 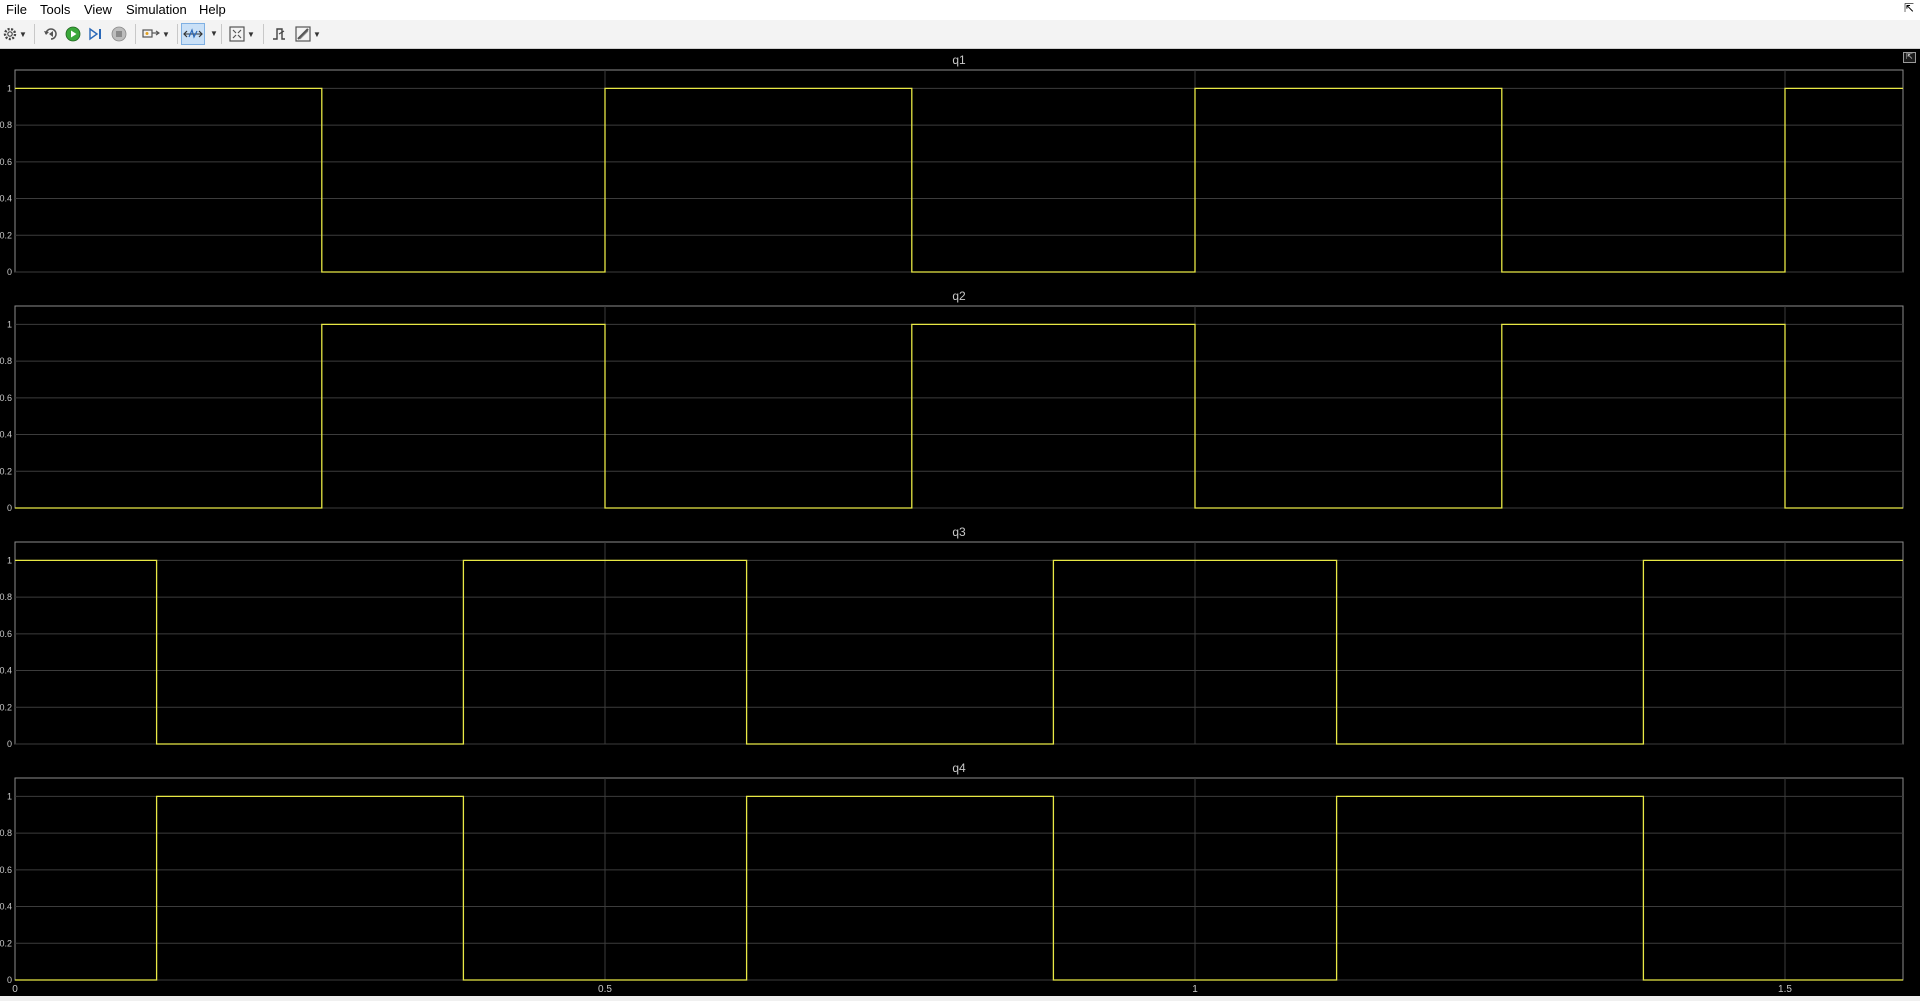 I want to click on run-button, so click(x=73, y=34).